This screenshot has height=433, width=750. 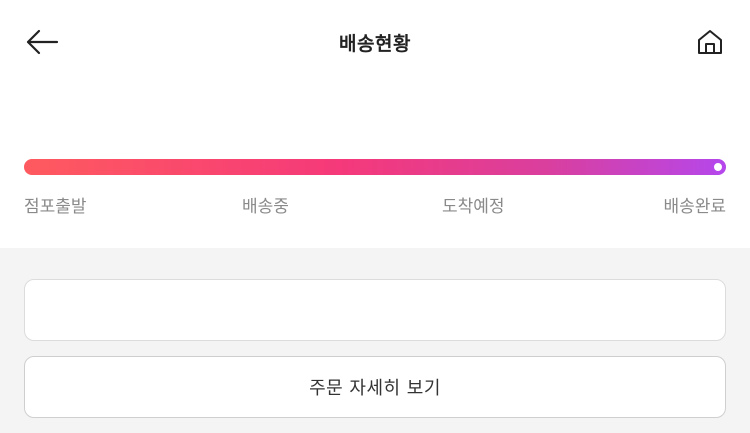 I want to click on order-detail-button: 주문 자세히 보기, so click(x=375, y=387).